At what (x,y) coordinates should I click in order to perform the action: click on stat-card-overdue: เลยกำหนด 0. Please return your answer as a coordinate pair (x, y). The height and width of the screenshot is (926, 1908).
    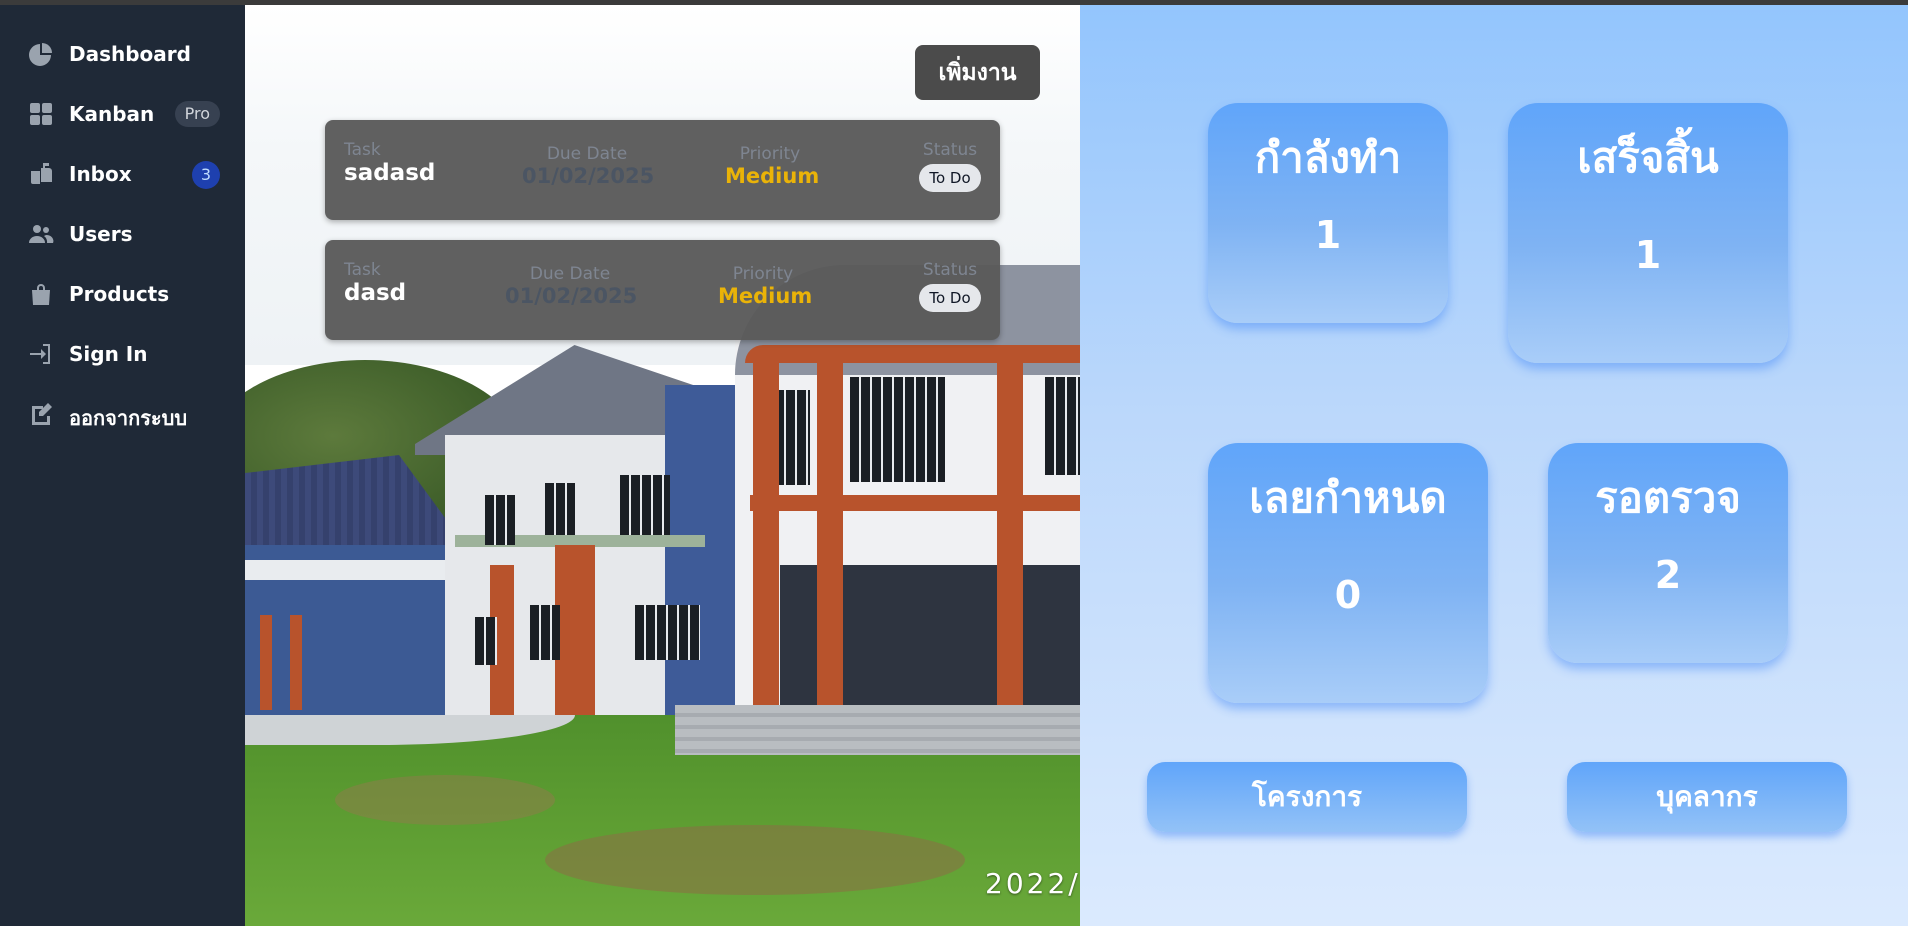
    Looking at the image, I should click on (1348, 573).